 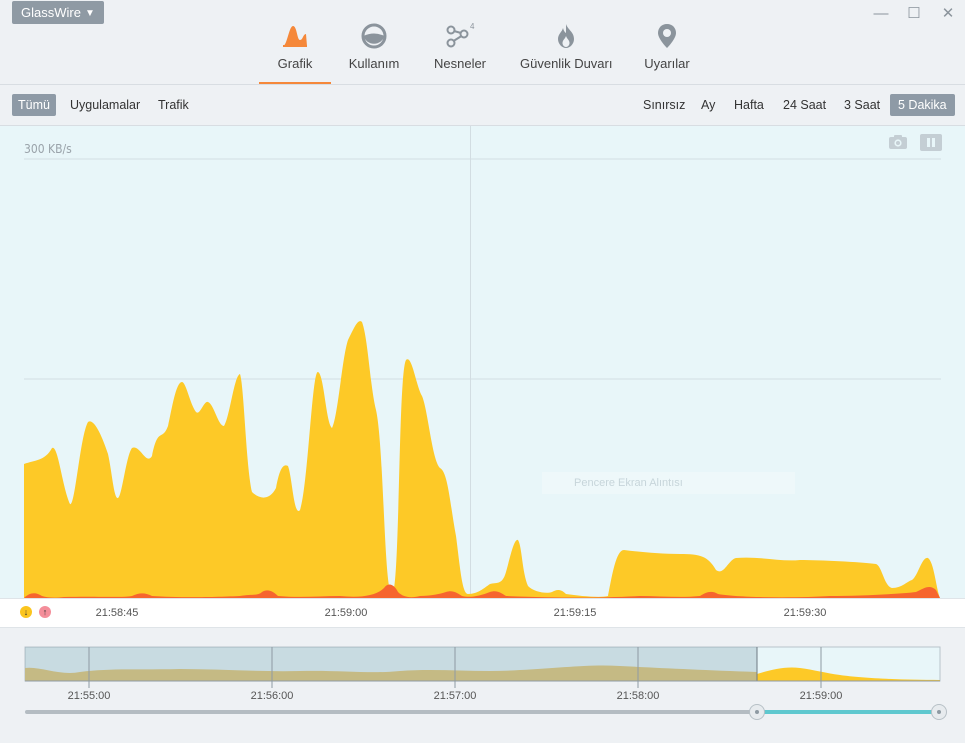 What do you see at coordinates (948, 14) in the screenshot?
I see `close-button: ✕` at bounding box center [948, 14].